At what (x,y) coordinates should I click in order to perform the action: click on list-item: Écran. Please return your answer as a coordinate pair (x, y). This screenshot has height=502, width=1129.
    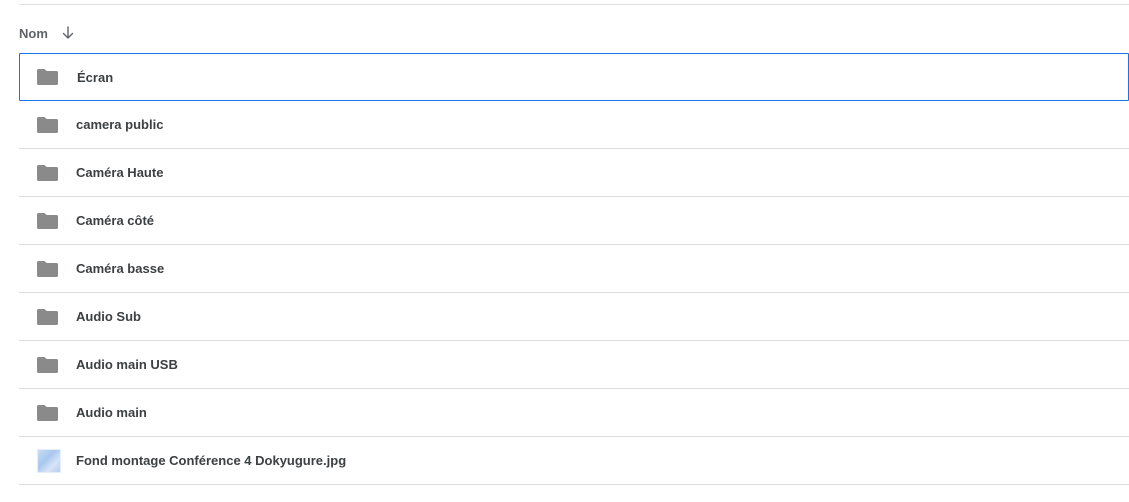
    Looking at the image, I should click on (574, 77).